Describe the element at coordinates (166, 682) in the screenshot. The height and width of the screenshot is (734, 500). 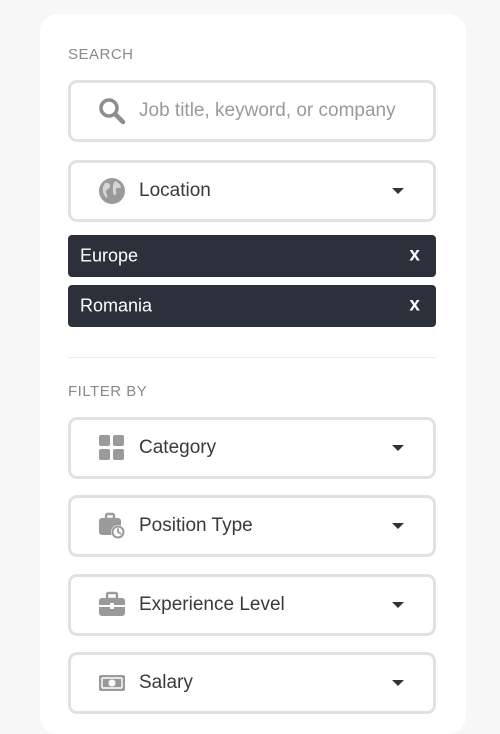
I see `salary-label: Salary` at that location.